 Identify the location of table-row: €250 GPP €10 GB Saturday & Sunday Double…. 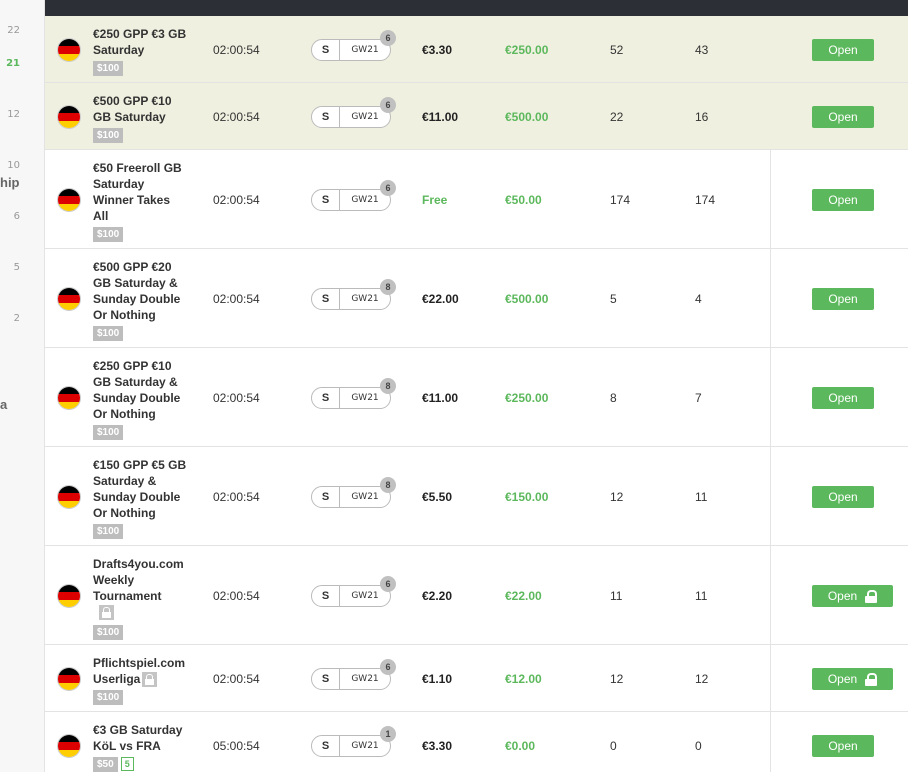
(476, 397).